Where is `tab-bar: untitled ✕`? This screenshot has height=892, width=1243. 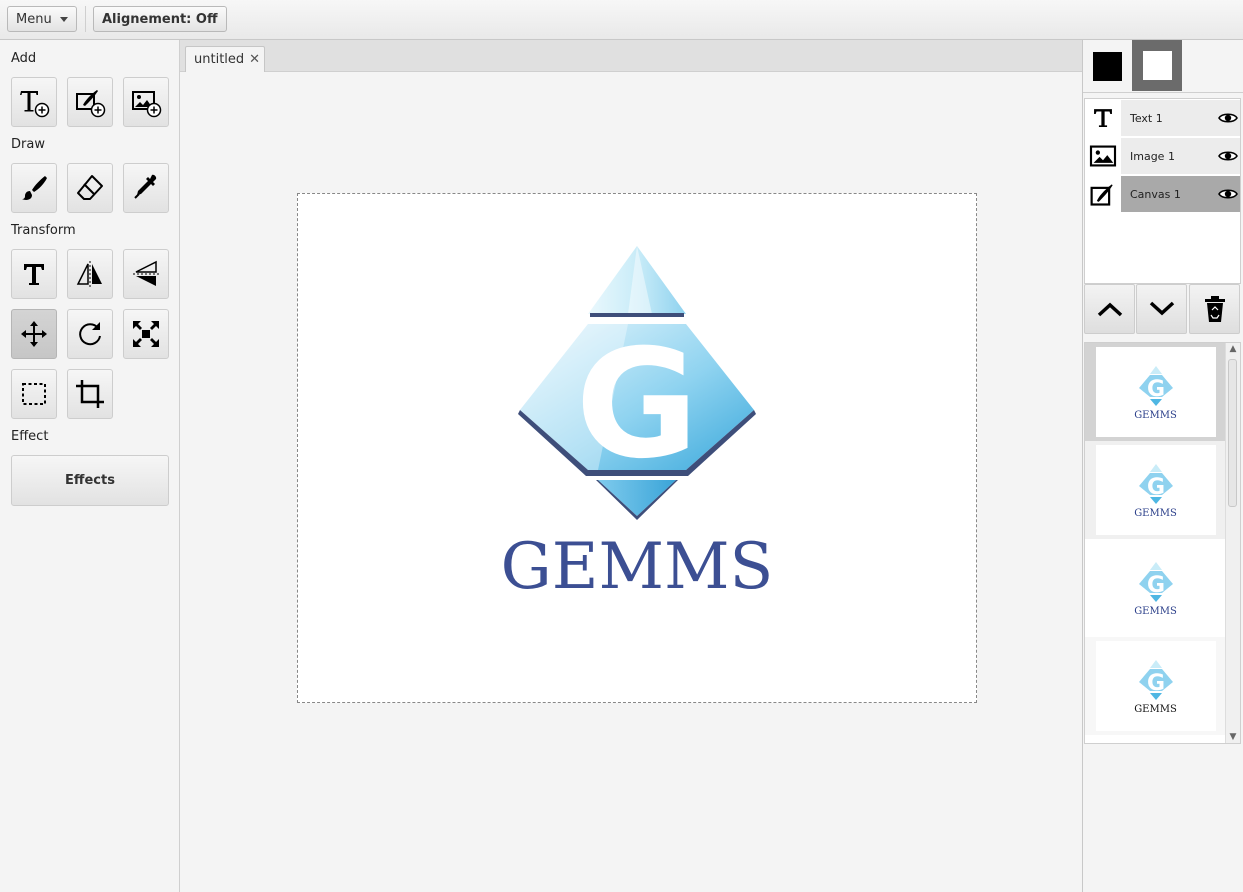 tab-bar: untitled ✕ is located at coordinates (631, 56).